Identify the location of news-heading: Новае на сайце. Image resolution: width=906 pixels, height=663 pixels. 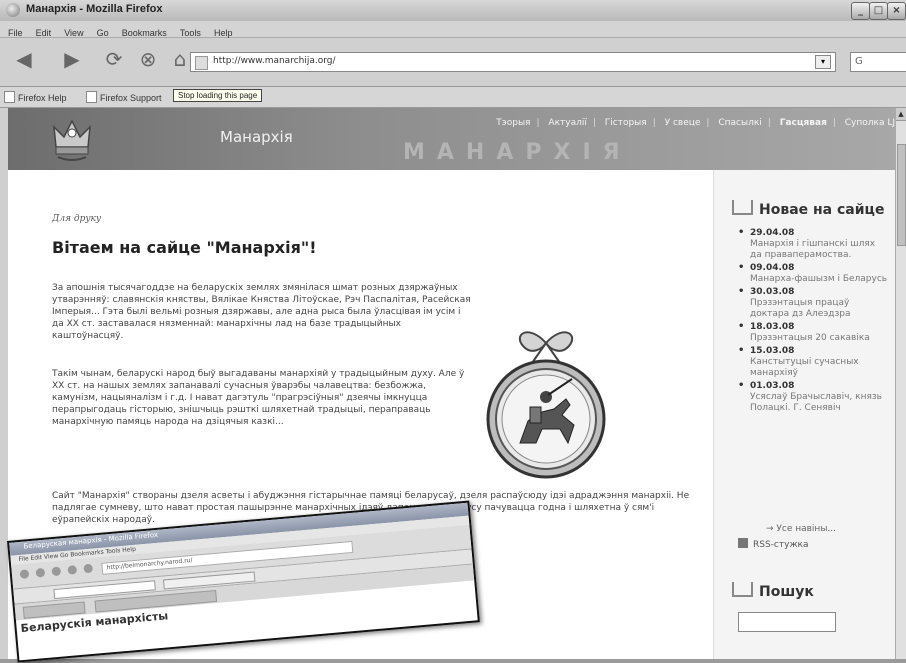
(808, 209).